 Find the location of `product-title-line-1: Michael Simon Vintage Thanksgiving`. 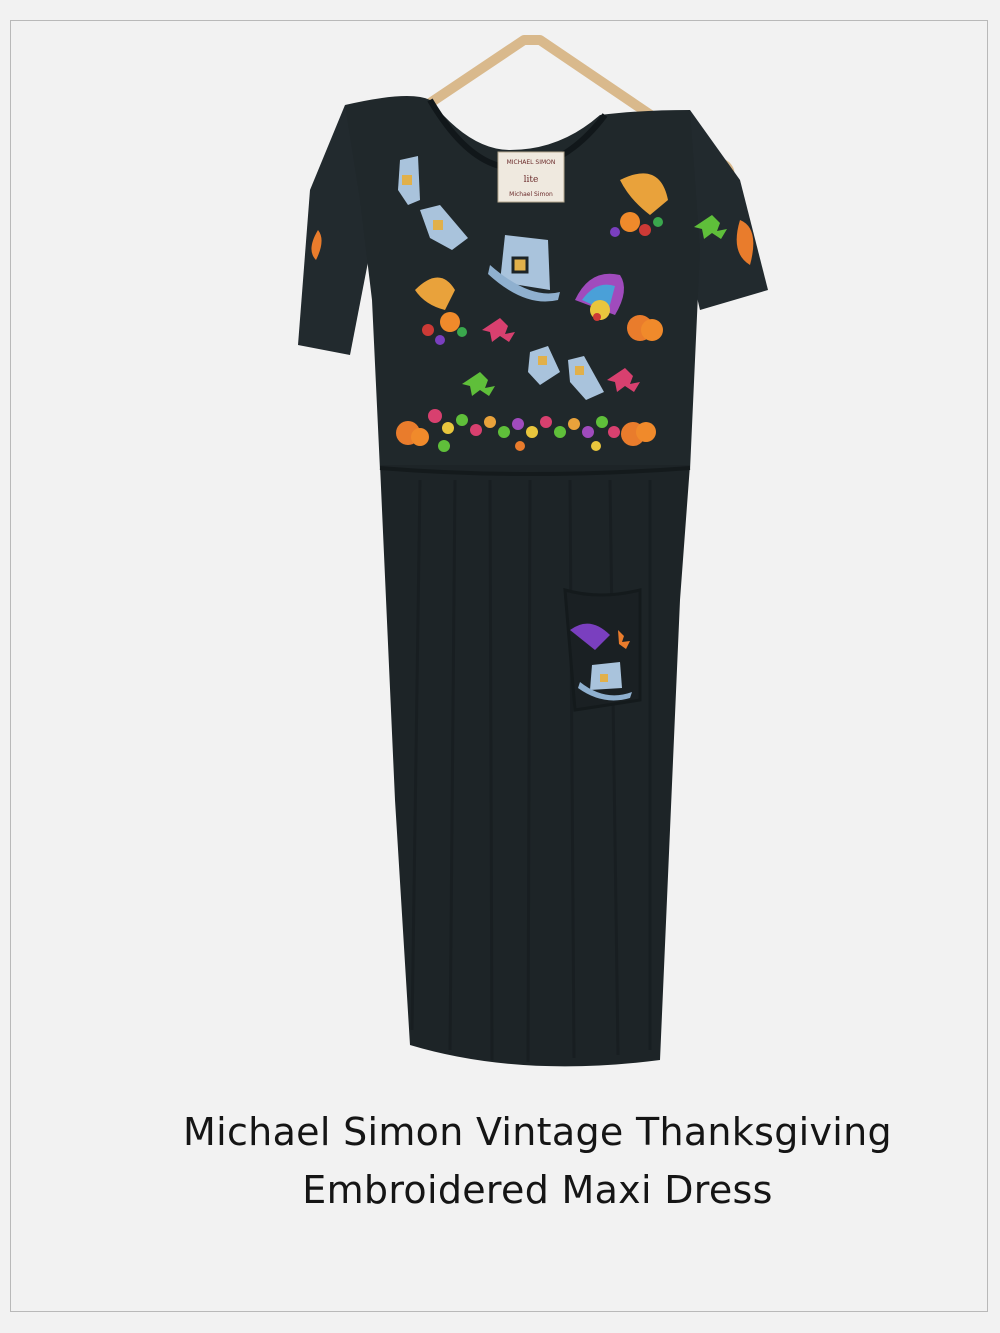

product-title-line-1: Michael Simon Vintage Thanksgiving is located at coordinates (537, 1132).